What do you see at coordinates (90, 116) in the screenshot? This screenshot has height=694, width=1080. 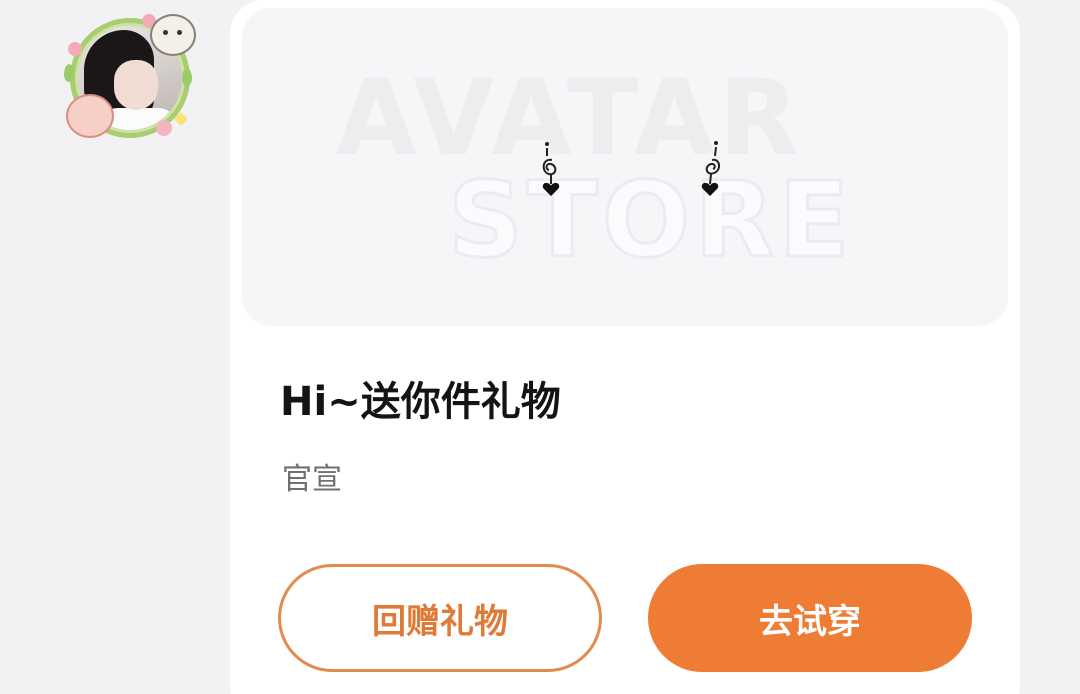 I see `bunny-decoration-icon` at bounding box center [90, 116].